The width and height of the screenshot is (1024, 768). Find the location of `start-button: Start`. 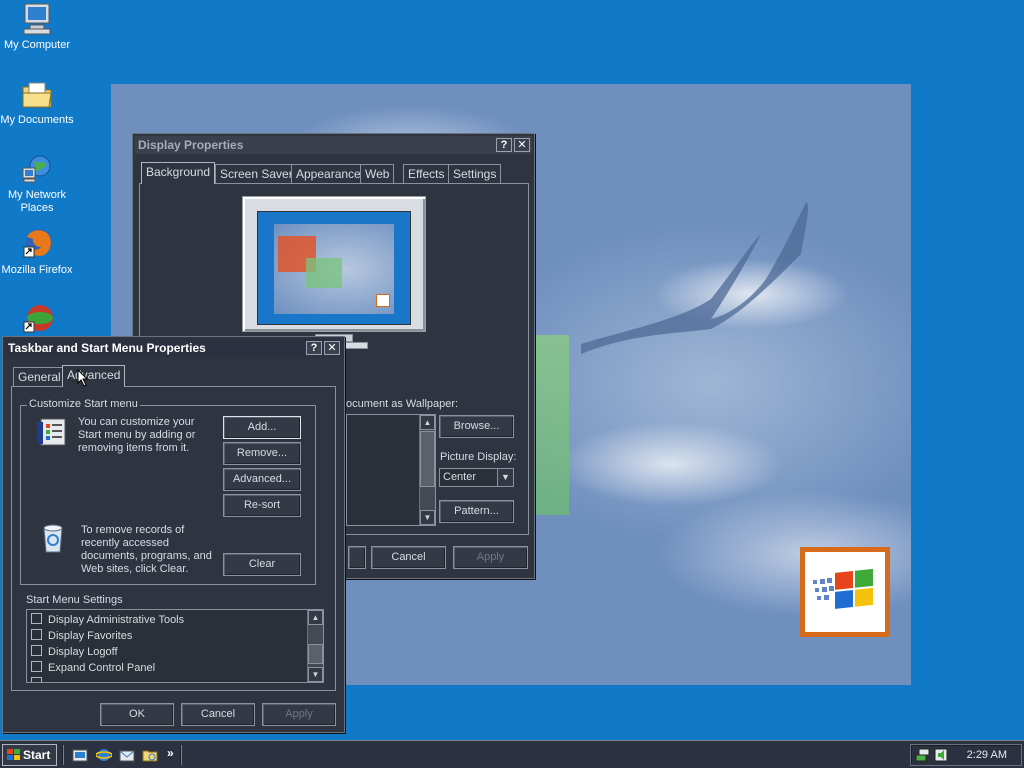

start-button: Start is located at coordinates (29, 755).